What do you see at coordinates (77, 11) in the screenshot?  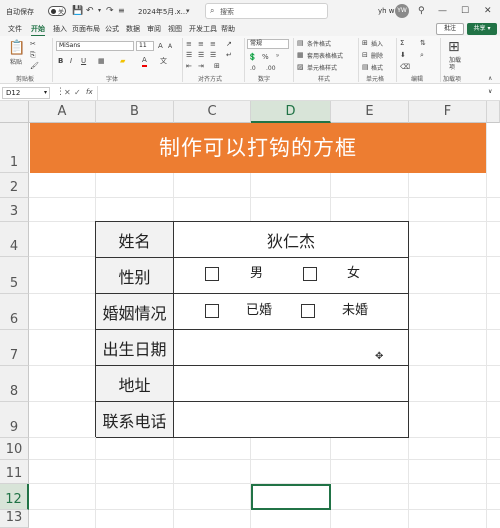 I see `save-icon: 💾` at bounding box center [77, 11].